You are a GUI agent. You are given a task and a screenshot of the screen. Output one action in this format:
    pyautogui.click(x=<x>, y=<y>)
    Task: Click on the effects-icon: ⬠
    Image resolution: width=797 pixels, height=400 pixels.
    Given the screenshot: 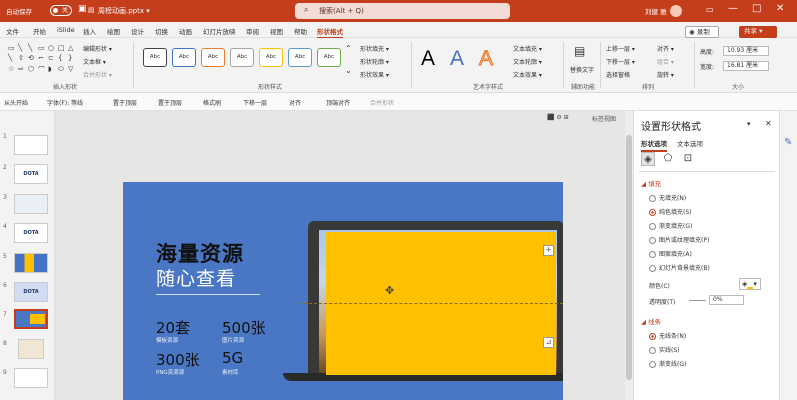 What is the action you would take?
    pyautogui.click(x=668, y=159)
    